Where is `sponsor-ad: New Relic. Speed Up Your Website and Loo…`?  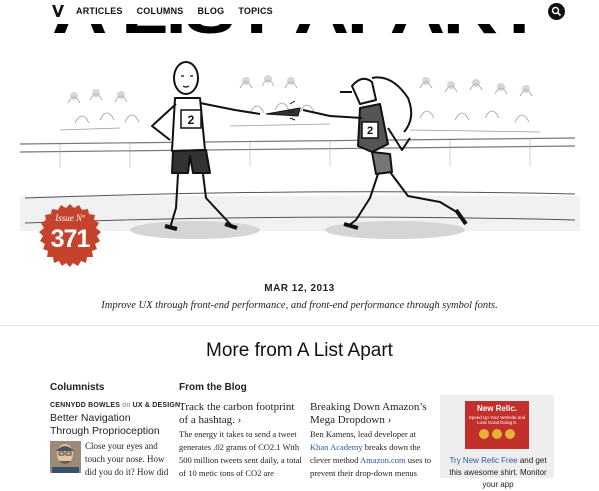
sponsor-ad: New Relic. Speed Up Your Website and Loo… is located at coordinates (497, 442).